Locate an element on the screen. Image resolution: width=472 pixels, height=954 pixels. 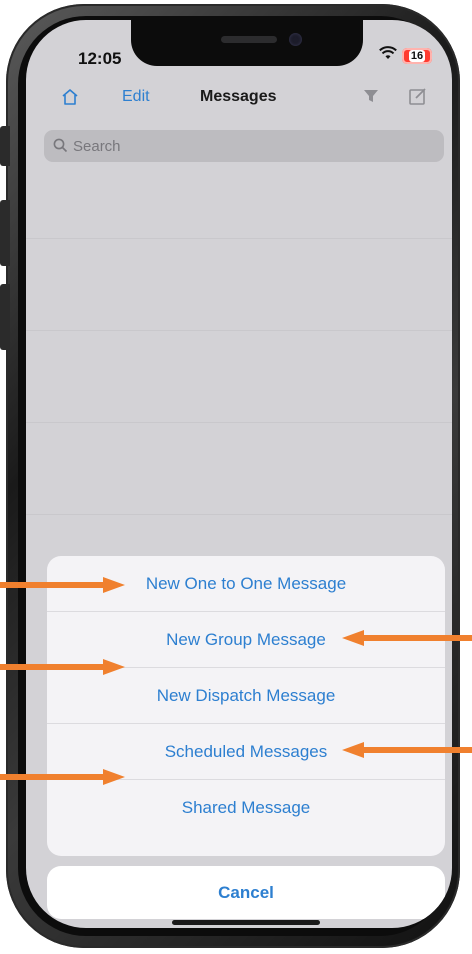
battery-icon: 16 is located at coordinates (417, 55).